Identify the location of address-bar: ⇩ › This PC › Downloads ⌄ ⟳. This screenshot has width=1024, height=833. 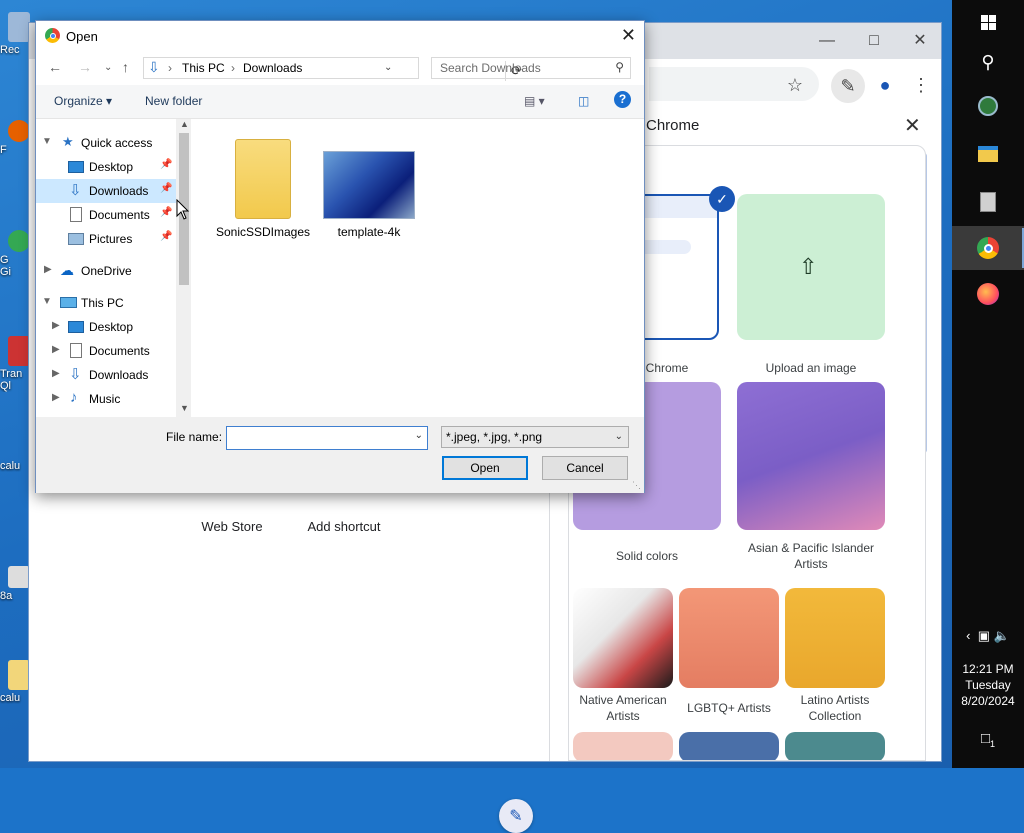
(332, 69).